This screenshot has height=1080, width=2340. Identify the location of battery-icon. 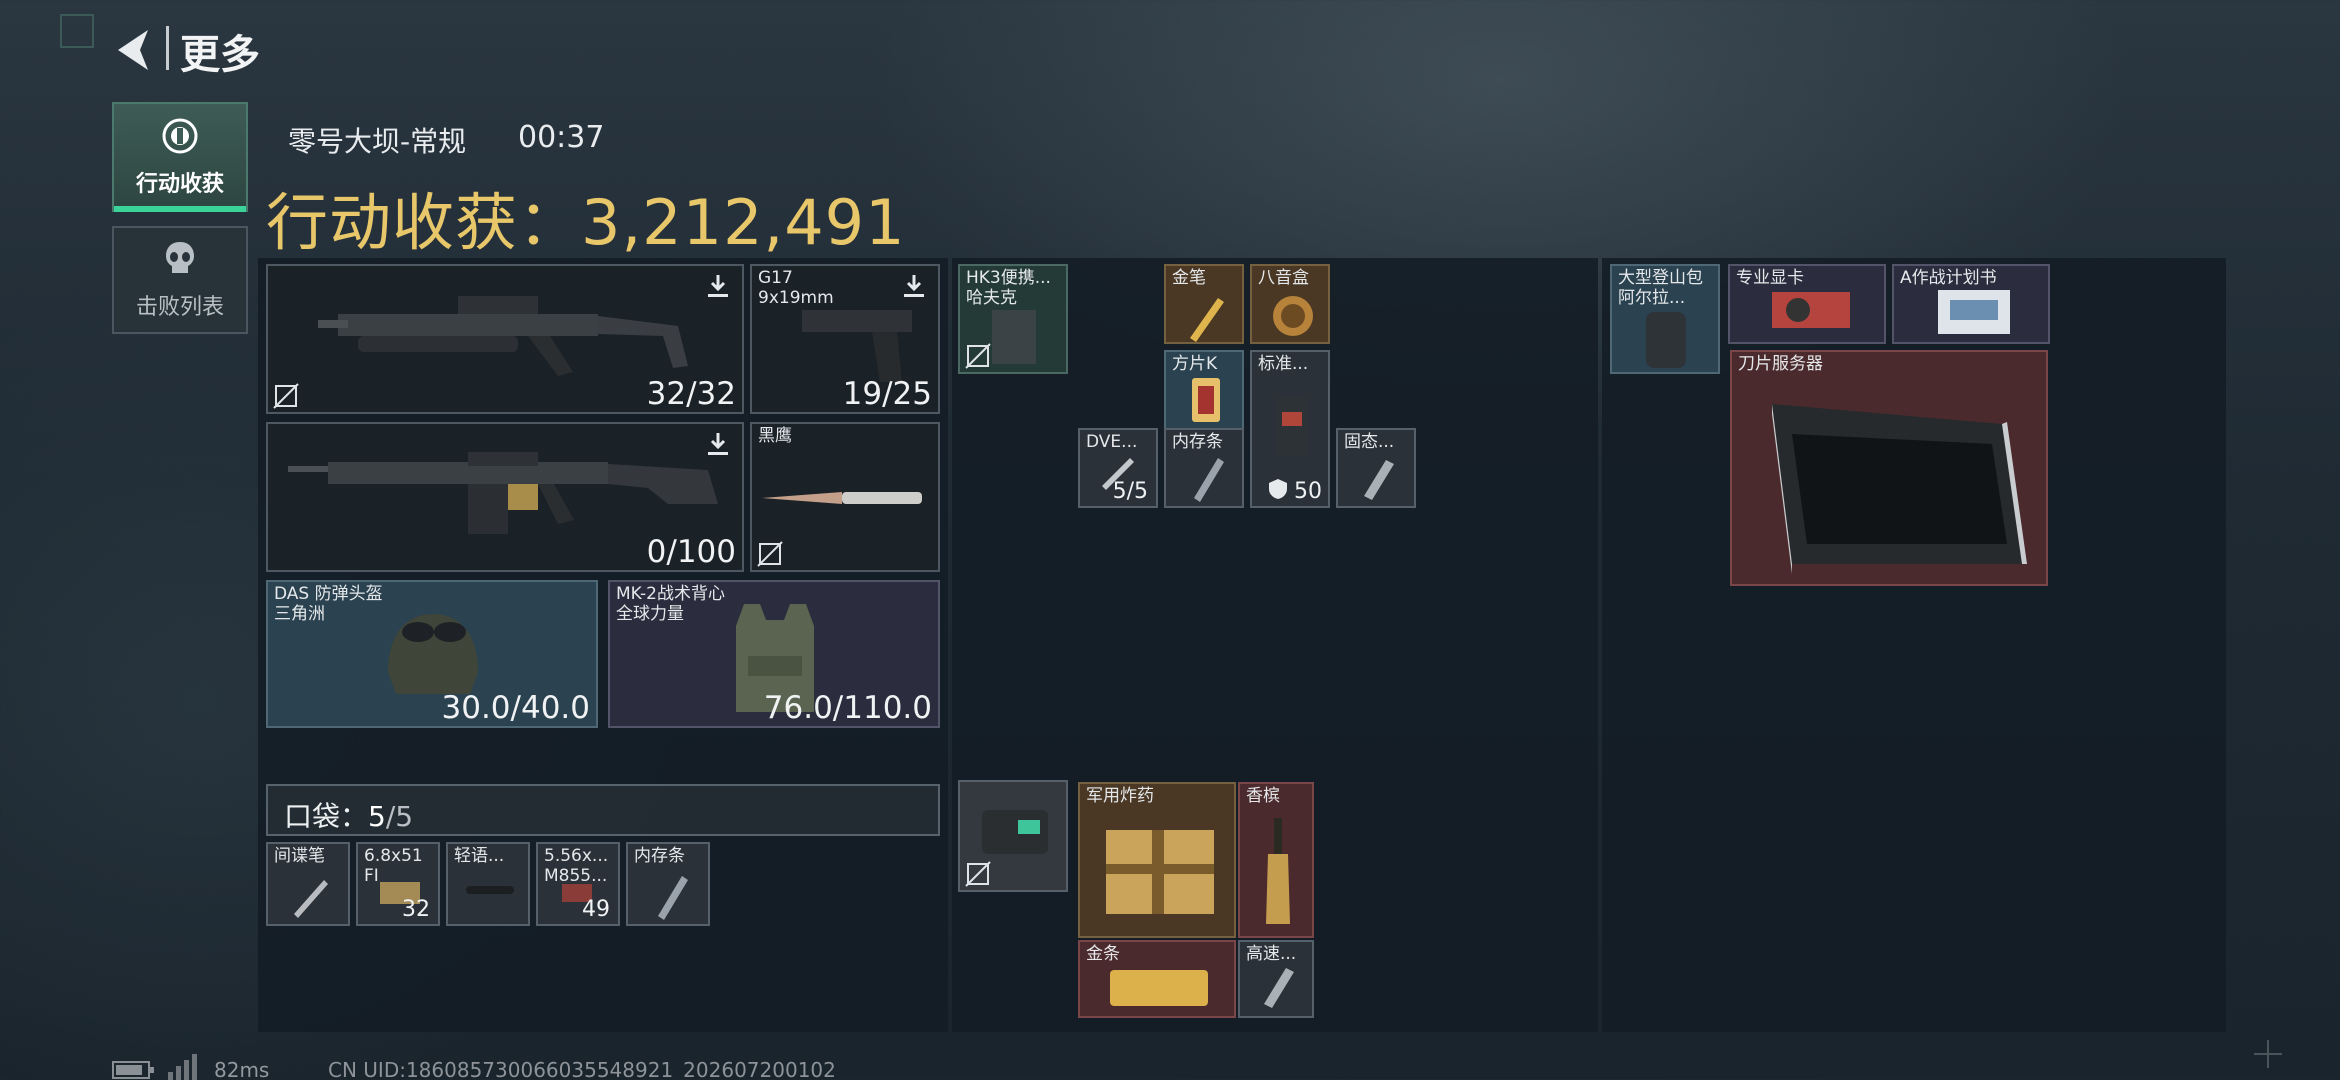
(133, 1070).